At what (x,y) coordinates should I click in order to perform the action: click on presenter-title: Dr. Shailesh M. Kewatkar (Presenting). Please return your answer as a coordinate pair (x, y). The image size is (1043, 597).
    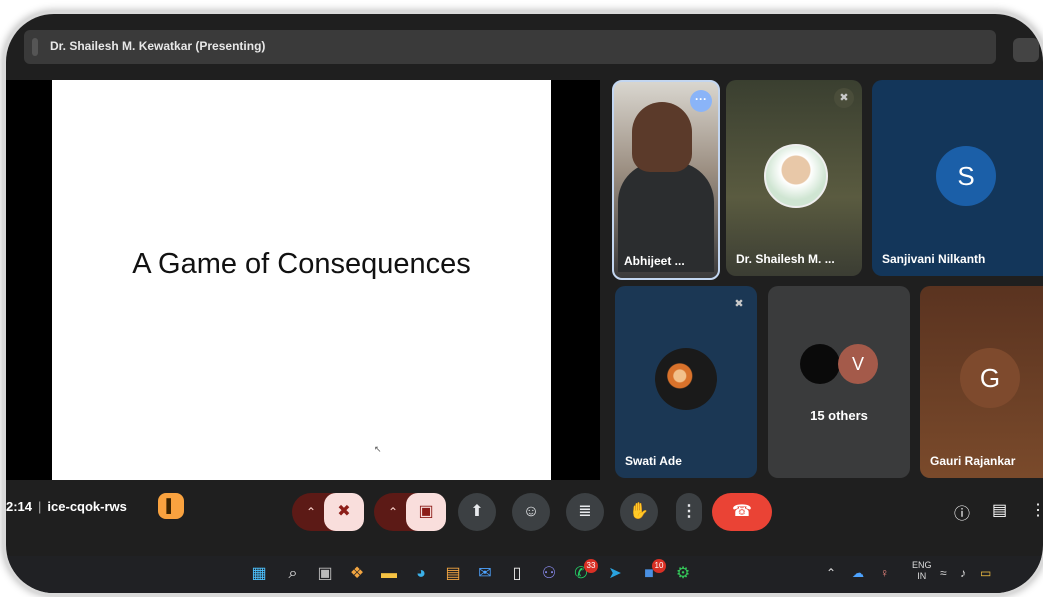
    Looking at the image, I should click on (158, 46).